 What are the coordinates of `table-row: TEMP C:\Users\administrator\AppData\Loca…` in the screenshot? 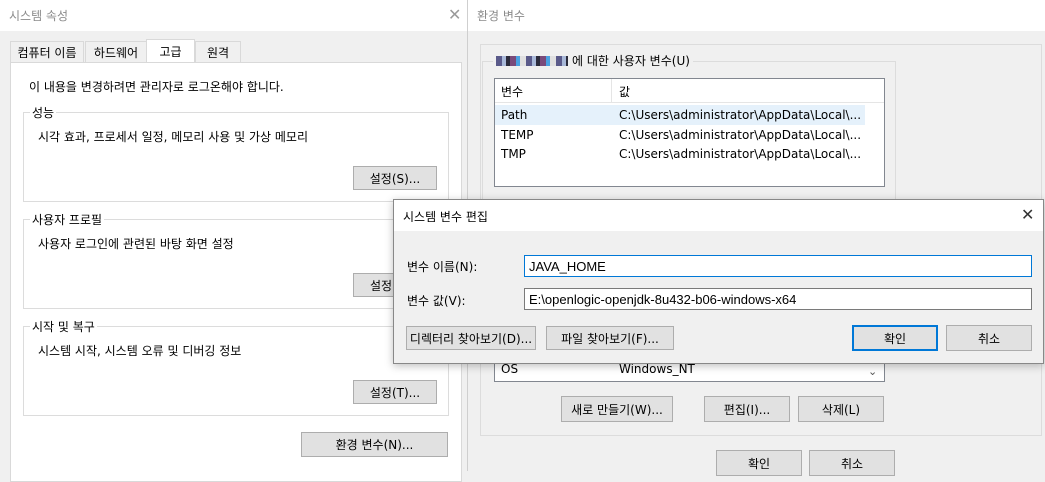 It's located at (689, 135).